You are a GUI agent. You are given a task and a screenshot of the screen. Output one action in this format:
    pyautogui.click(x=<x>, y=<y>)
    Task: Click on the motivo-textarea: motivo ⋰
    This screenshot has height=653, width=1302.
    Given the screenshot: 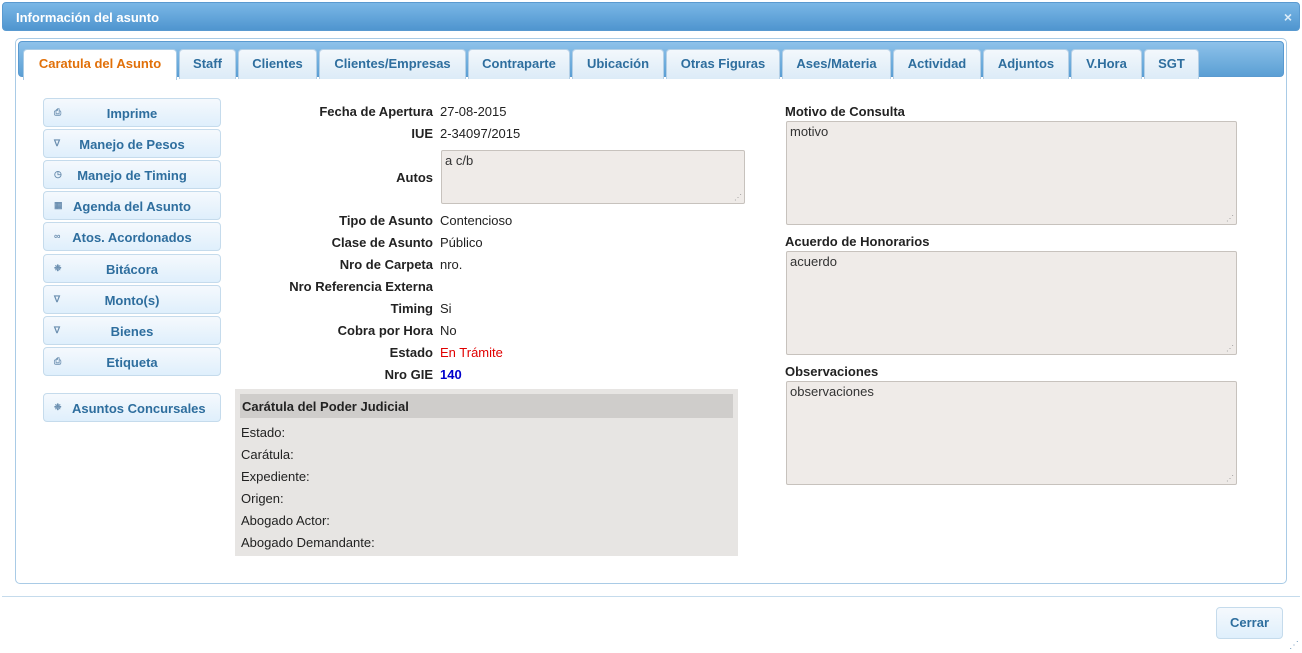 What is the action you would take?
    pyautogui.click(x=1011, y=173)
    